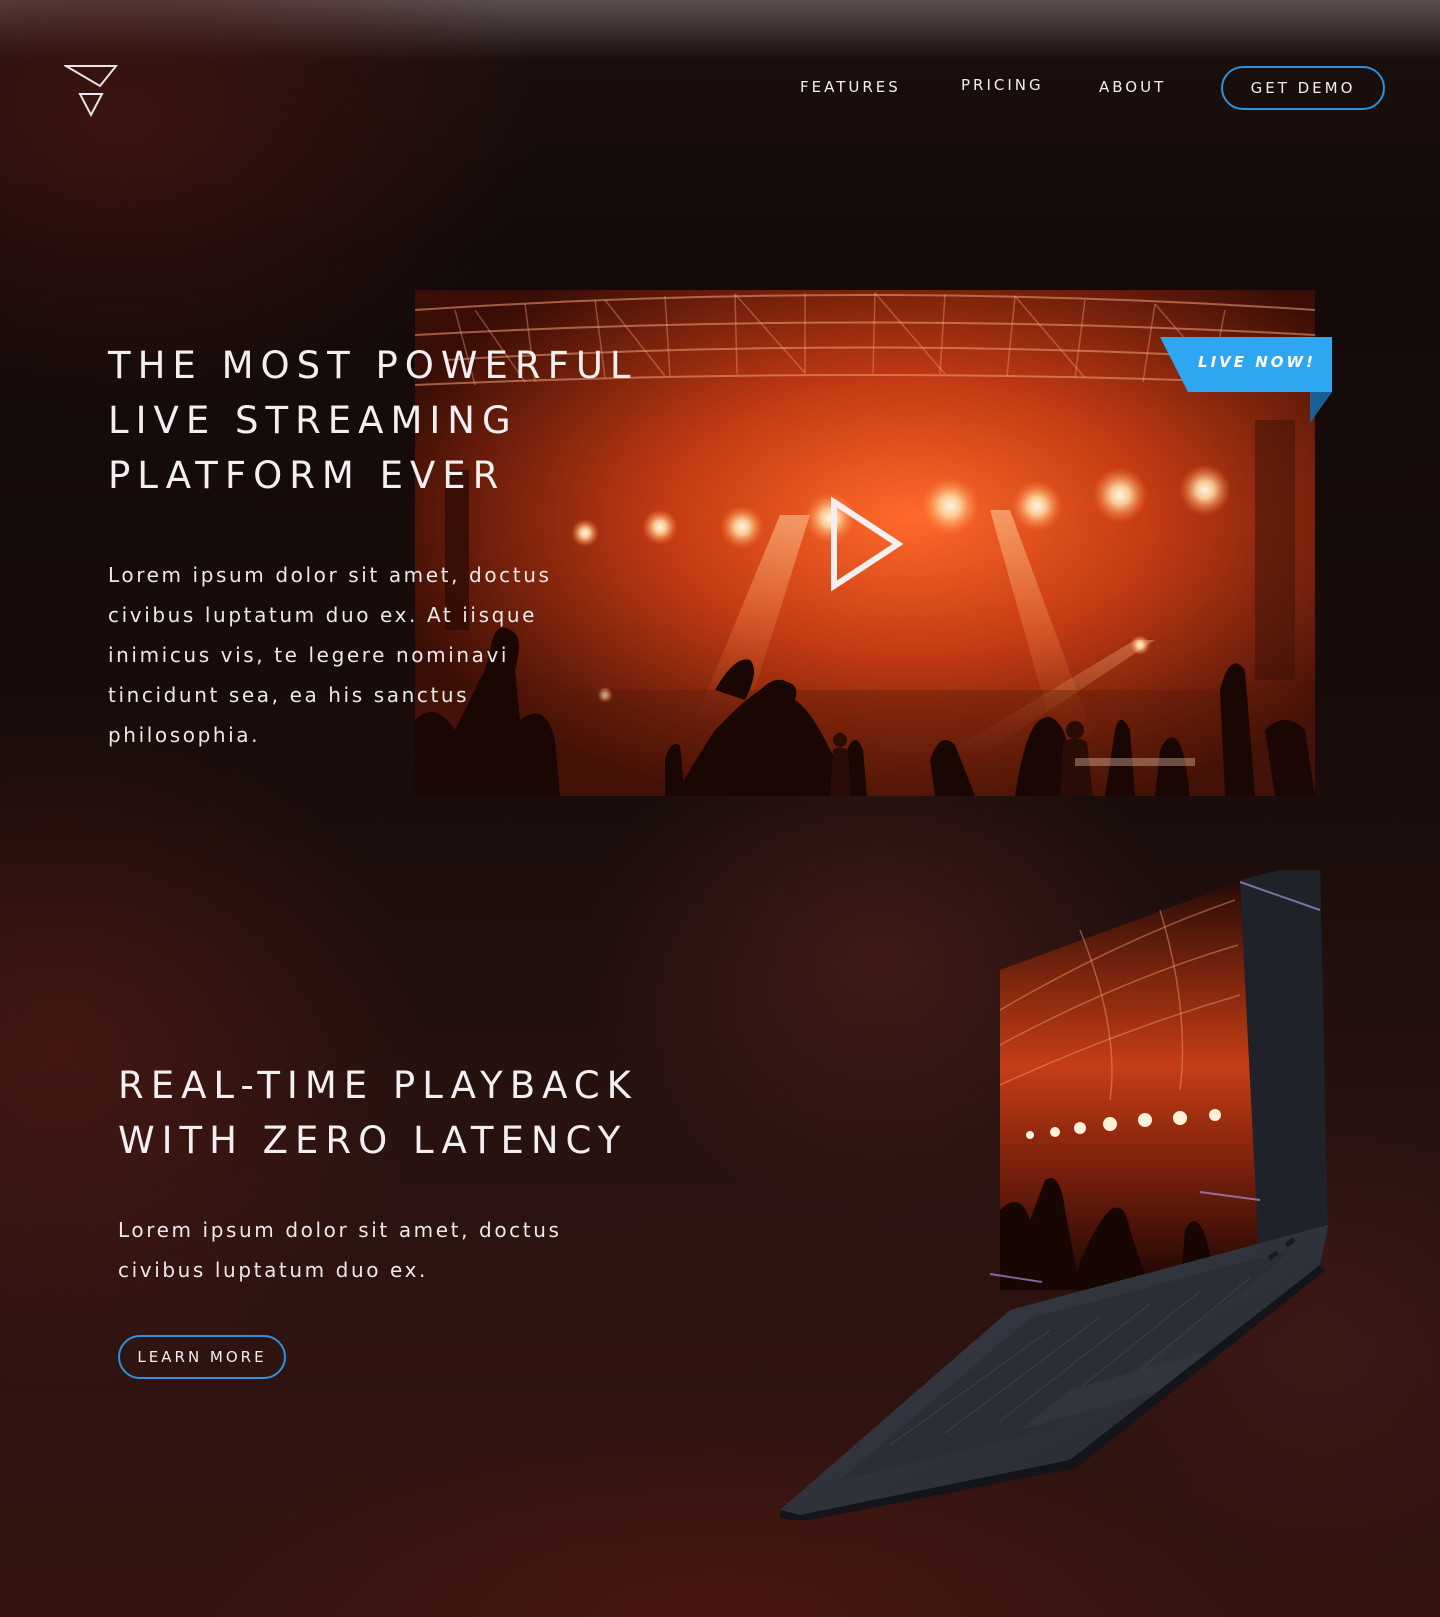 The height and width of the screenshot is (1617, 1440). I want to click on live-badge: LIVE NOW!, so click(1257, 362).